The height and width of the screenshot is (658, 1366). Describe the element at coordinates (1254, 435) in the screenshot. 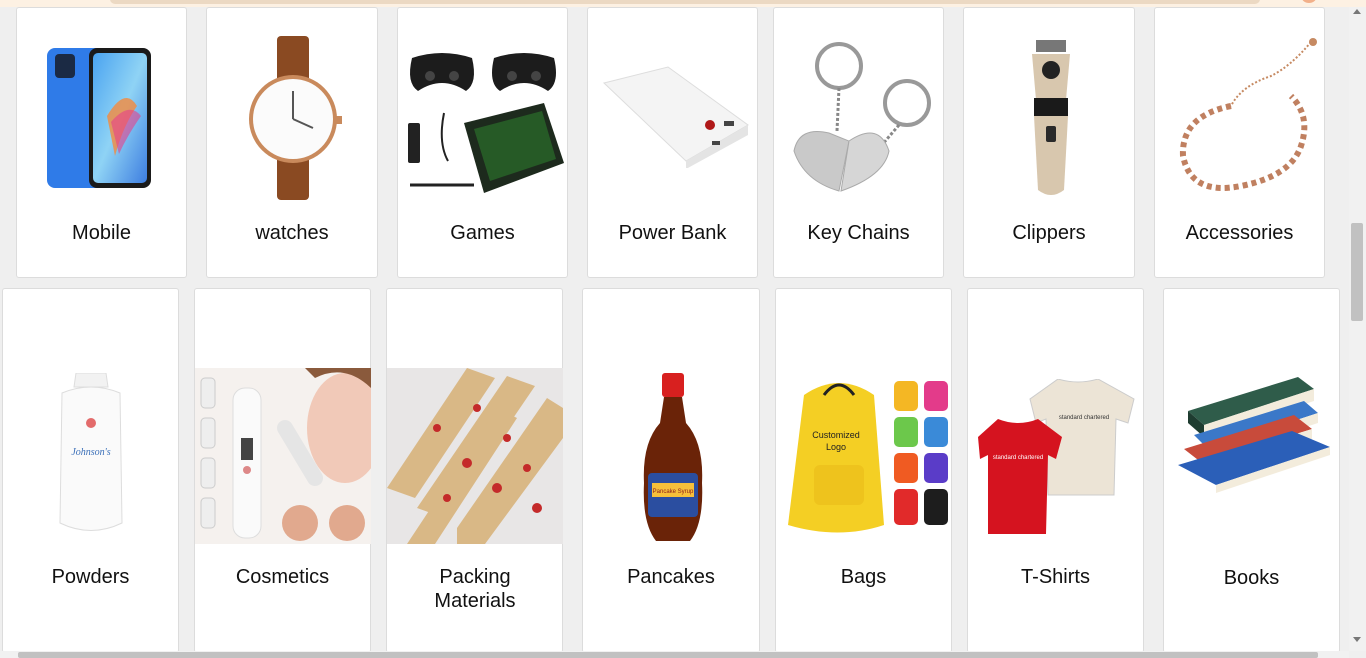

I see `book-stack-image` at that location.